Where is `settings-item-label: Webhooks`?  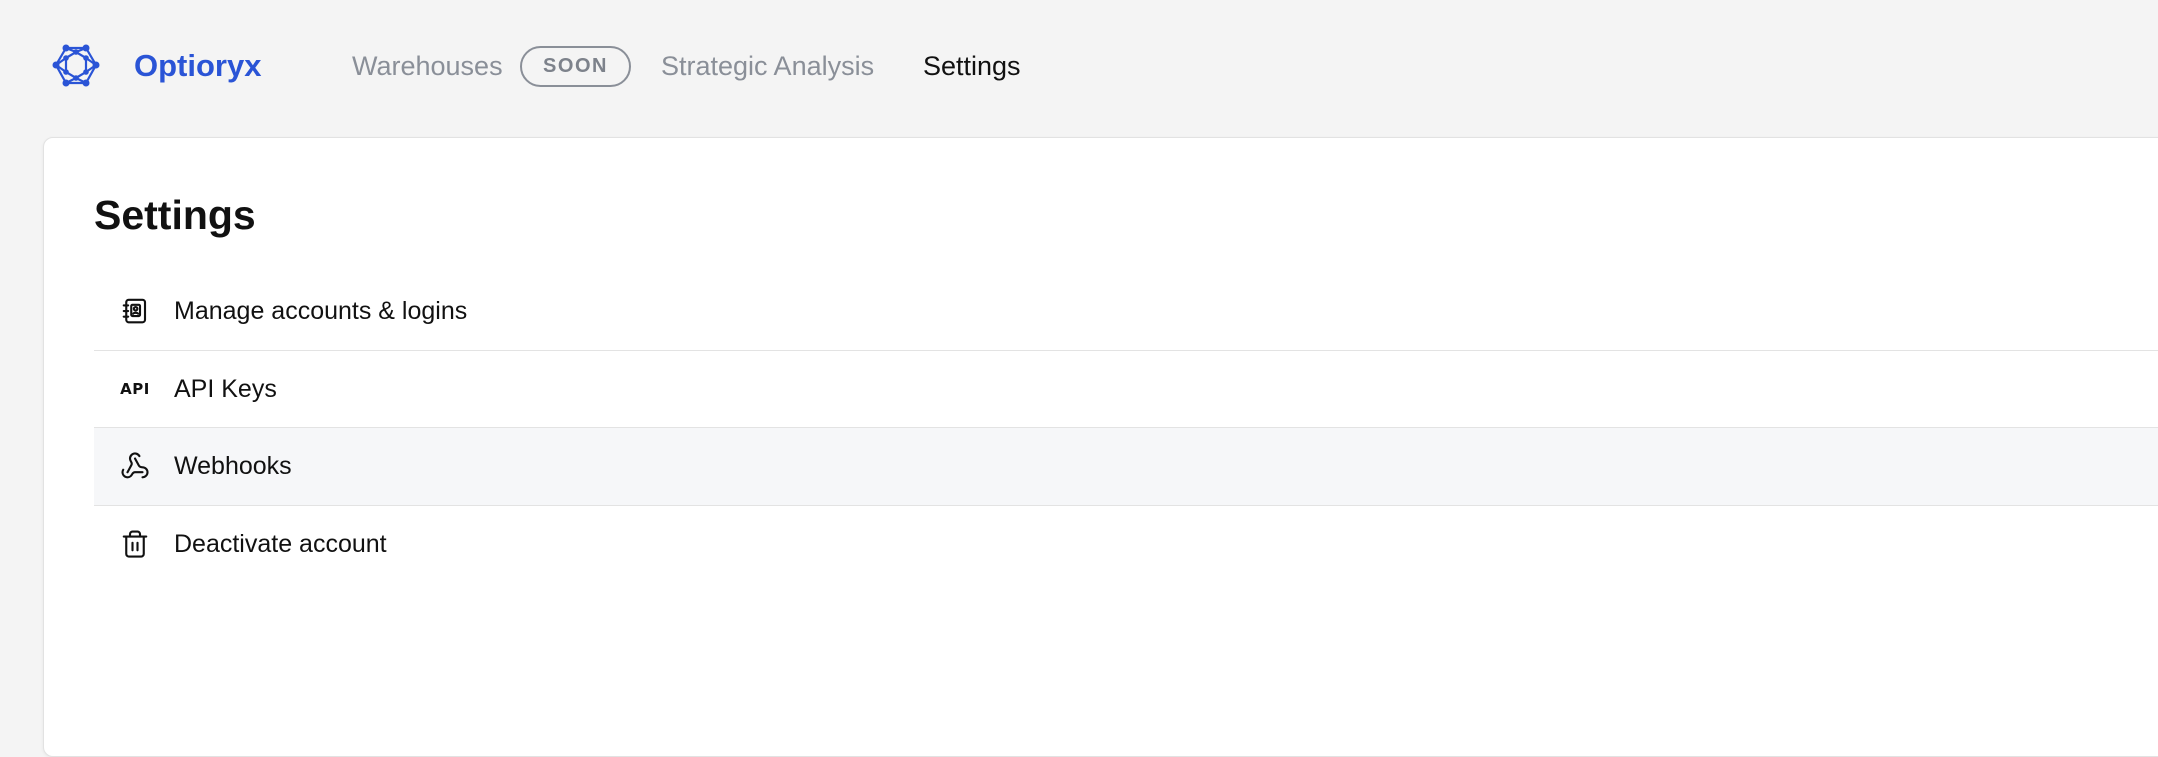
settings-item-label: Webhooks is located at coordinates (233, 466).